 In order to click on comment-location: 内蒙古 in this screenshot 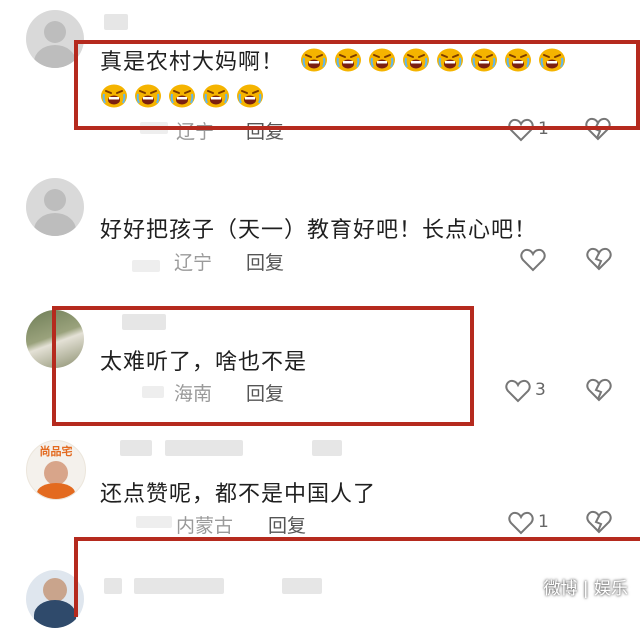, I will do `click(205, 526)`.